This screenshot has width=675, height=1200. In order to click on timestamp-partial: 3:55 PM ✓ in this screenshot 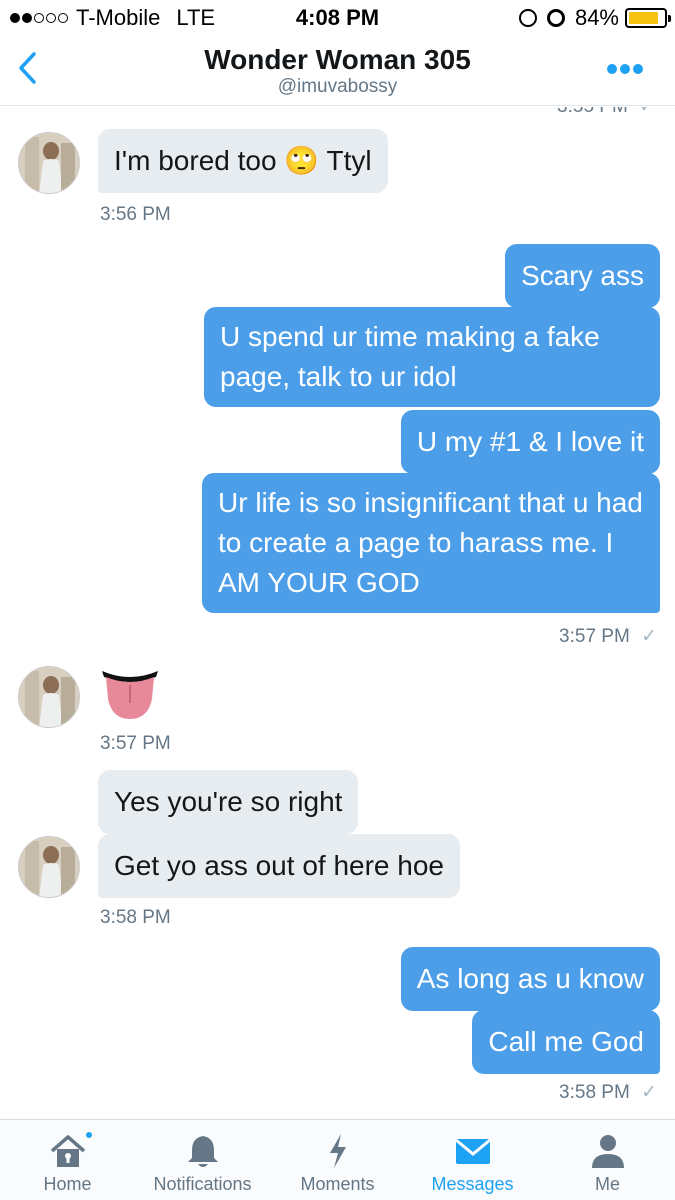, I will do `click(606, 112)`.